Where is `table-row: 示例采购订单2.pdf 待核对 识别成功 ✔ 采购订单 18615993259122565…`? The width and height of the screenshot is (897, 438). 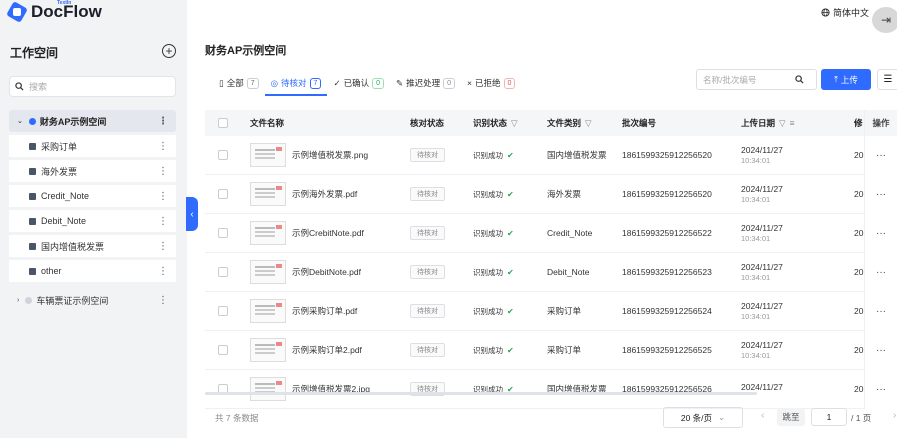
table-row: 示例采购订单2.pdf 待核对 识别成功 ✔ 采购订单 18615993259122565… is located at coordinates (551, 350).